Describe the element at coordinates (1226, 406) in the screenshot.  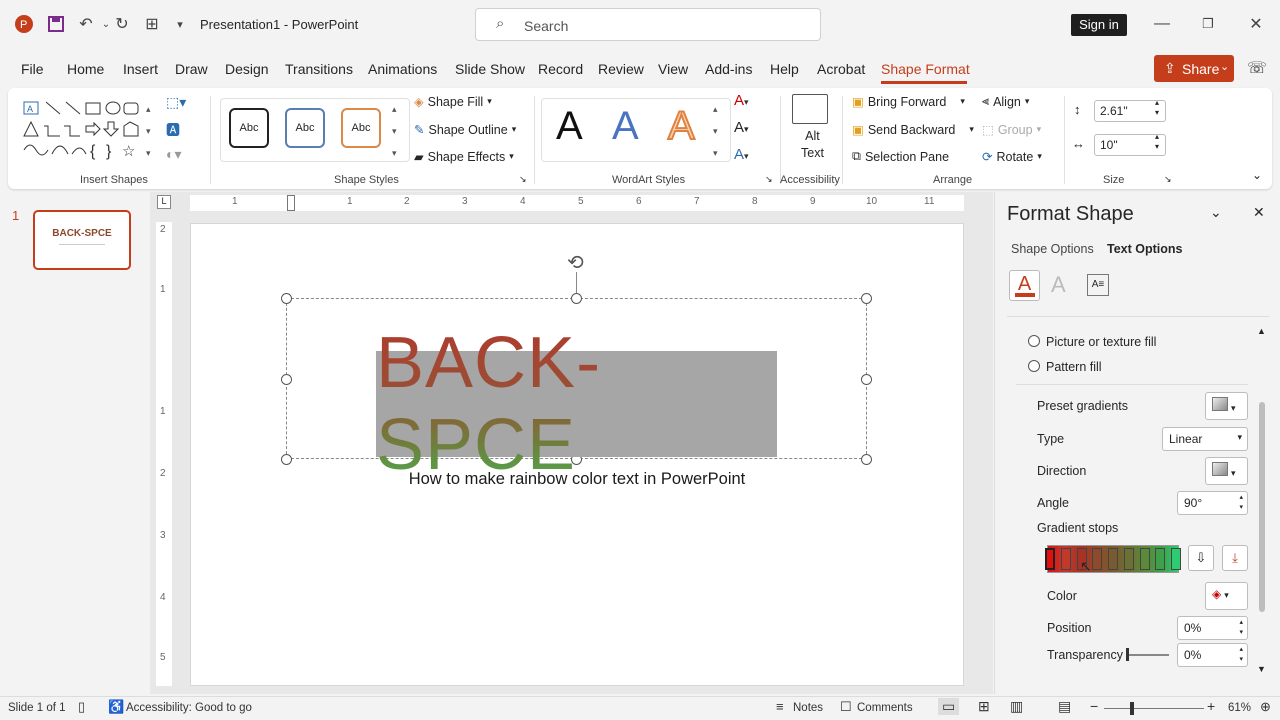
I see `preset-gradients-dropdown: ▾` at that location.